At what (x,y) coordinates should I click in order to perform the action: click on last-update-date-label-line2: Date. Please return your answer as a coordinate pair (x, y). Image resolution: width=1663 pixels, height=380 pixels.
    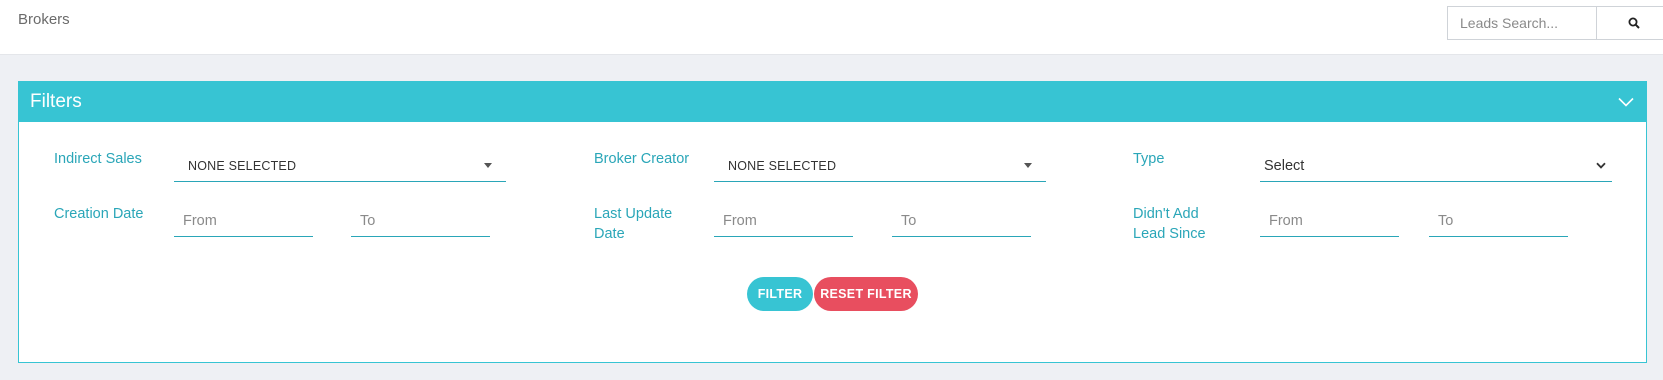
    Looking at the image, I should click on (609, 234).